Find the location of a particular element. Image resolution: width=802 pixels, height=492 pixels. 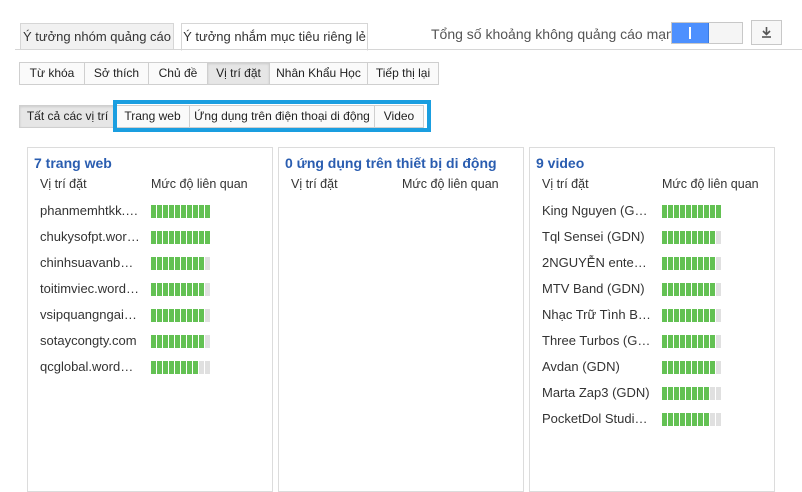

placement-link: MTV Band (GDN) is located at coordinates (596, 288).